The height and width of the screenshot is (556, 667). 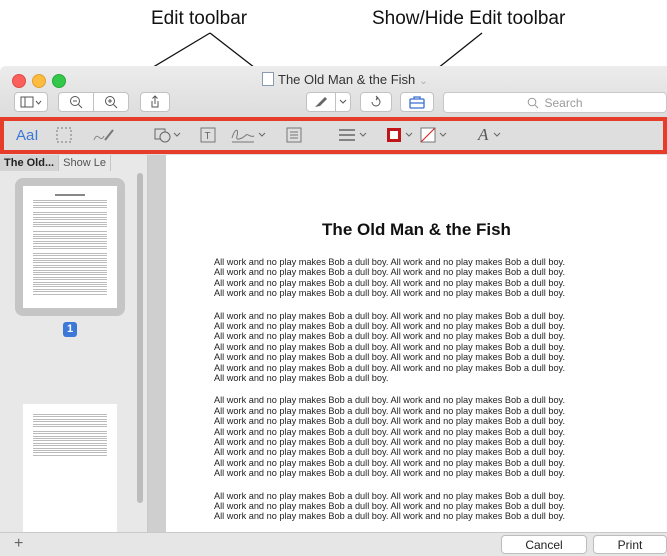 I want to click on sidebar-tab-show: Show Le, so click(x=85, y=163).